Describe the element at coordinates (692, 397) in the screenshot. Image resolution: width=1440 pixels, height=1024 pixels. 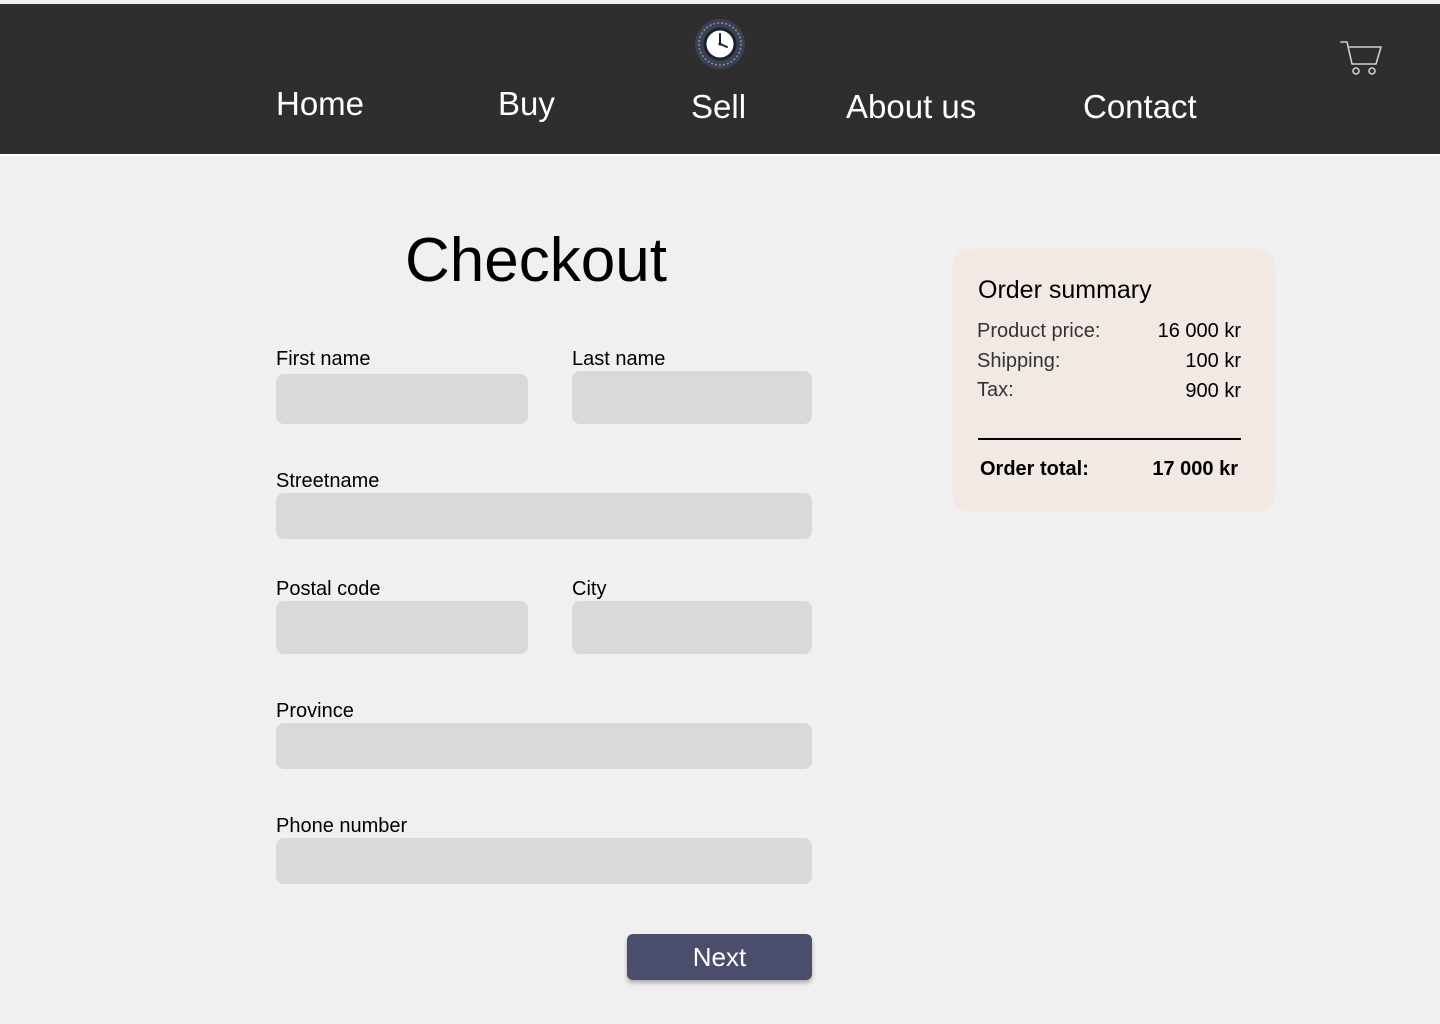
I see `last-name-field` at that location.